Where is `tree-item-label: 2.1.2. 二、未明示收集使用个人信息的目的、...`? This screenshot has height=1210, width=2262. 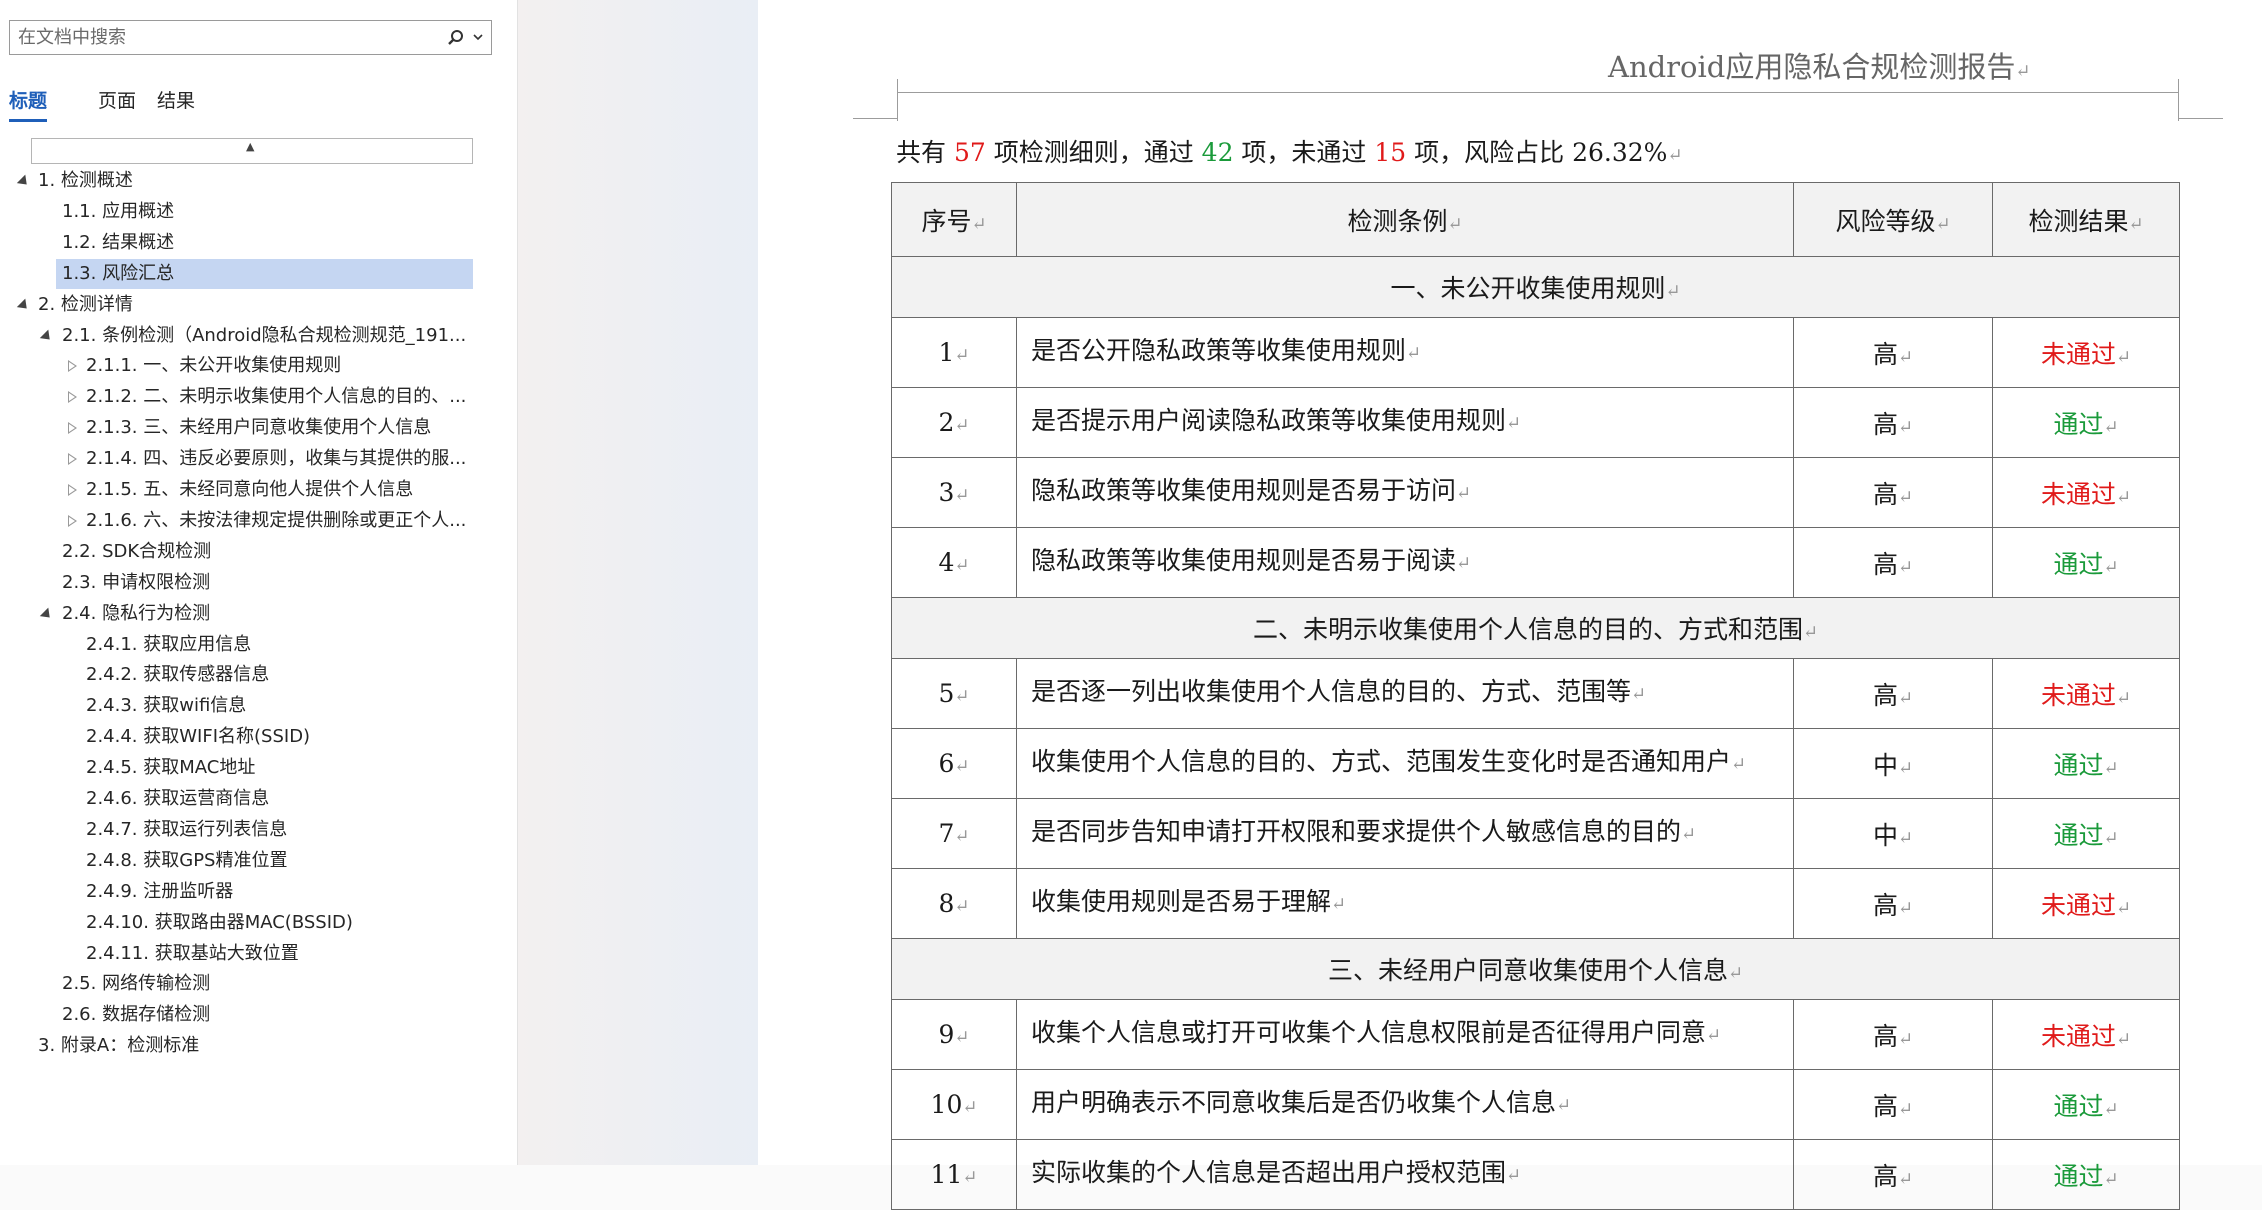
tree-item-label: 2.1.2. 二、未明示收集使用个人信息的目的、... is located at coordinates (276, 397).